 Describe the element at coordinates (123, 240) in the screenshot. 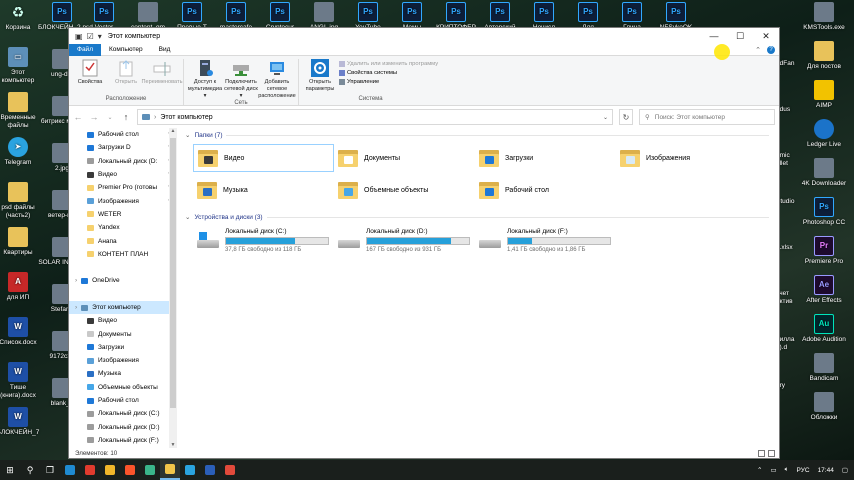

I see `nav-item-анапа: Анапа` at that location.